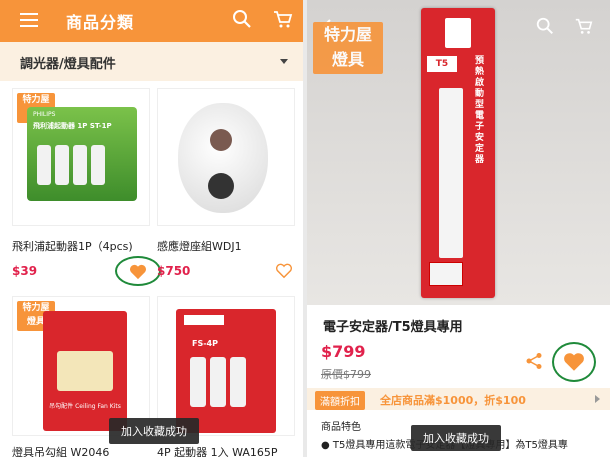  Describe the element at coordinates (348, 48) in the screenshot. I see `brand-badge: 特力屋燈具` at that location.